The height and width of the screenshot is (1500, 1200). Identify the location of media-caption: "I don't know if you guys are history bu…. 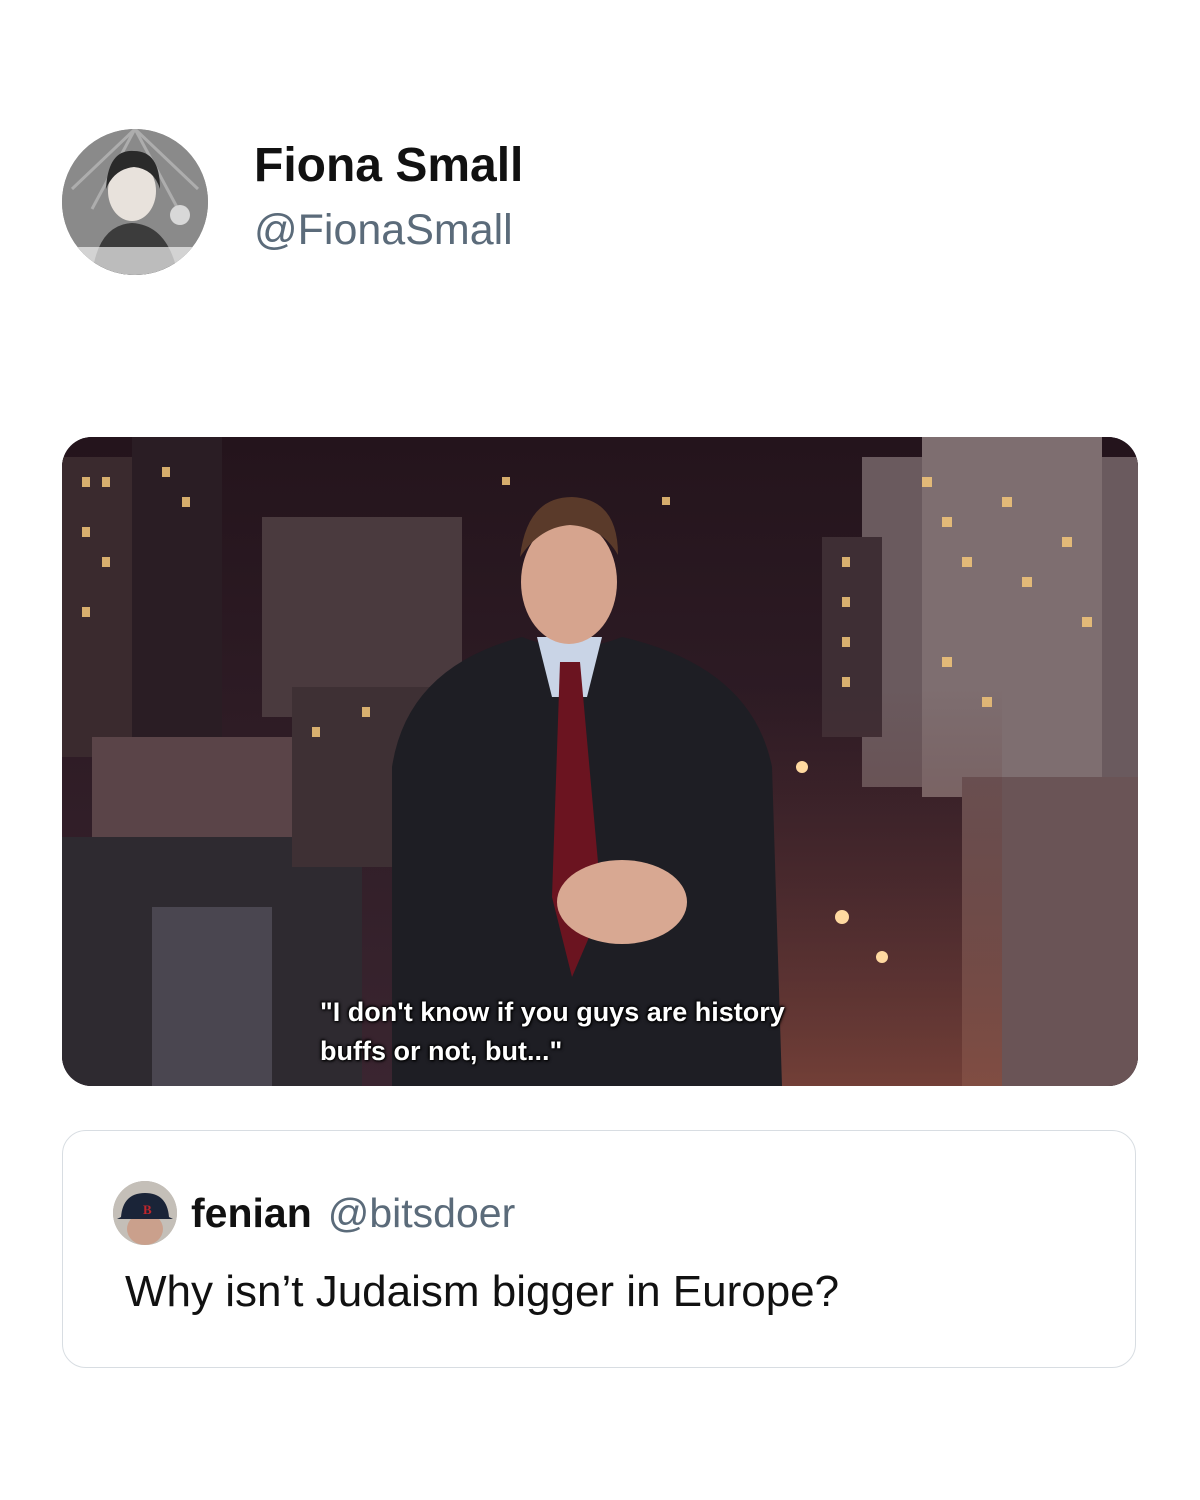
(630, 1032).